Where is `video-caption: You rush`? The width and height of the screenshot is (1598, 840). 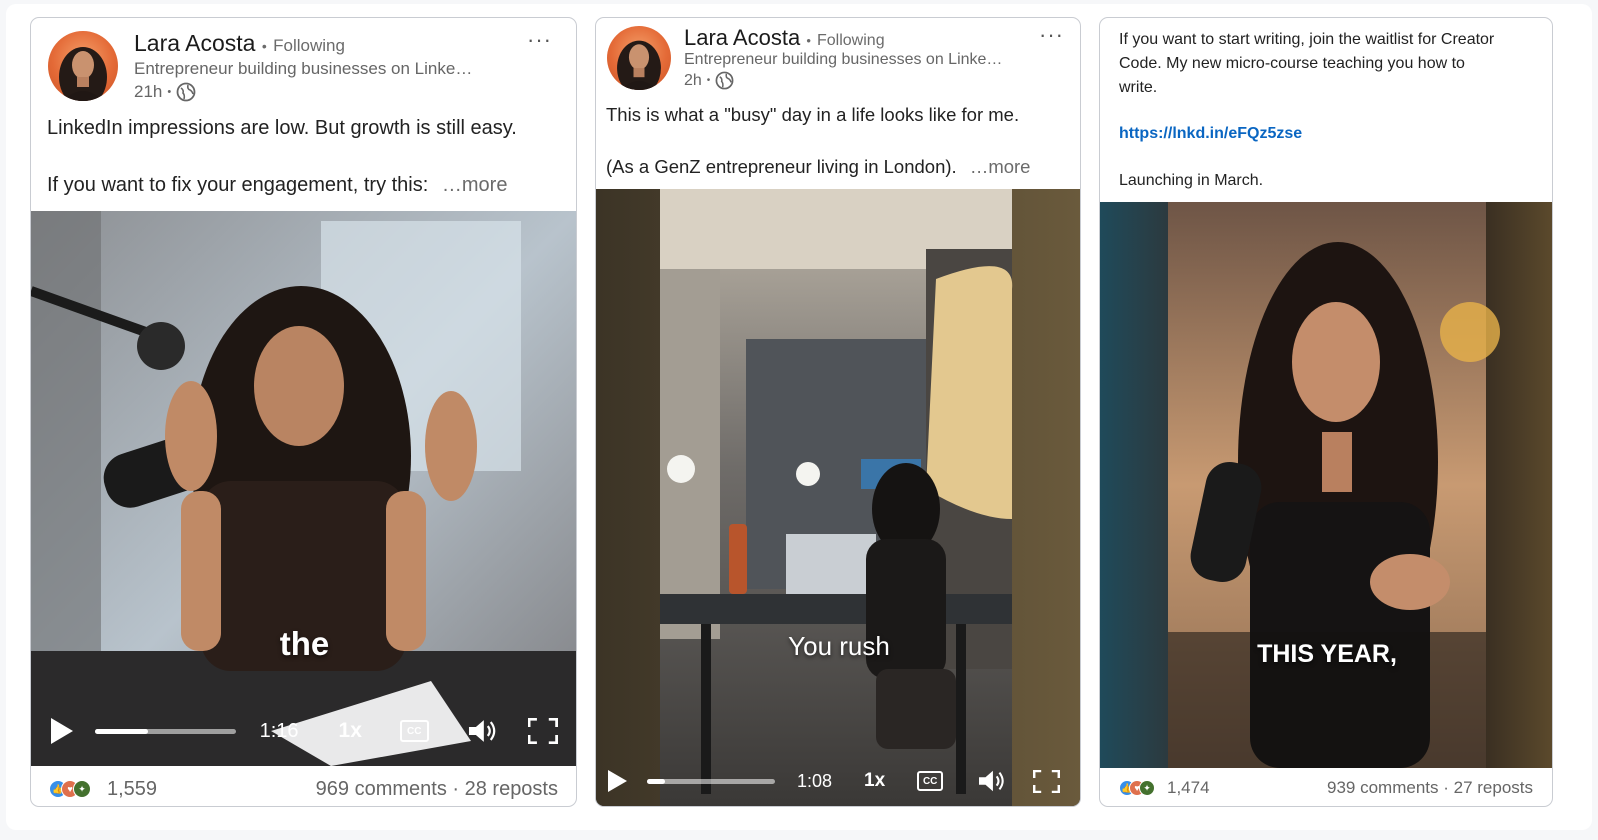 video-caption: You rush is located at coordinates (839, 646).